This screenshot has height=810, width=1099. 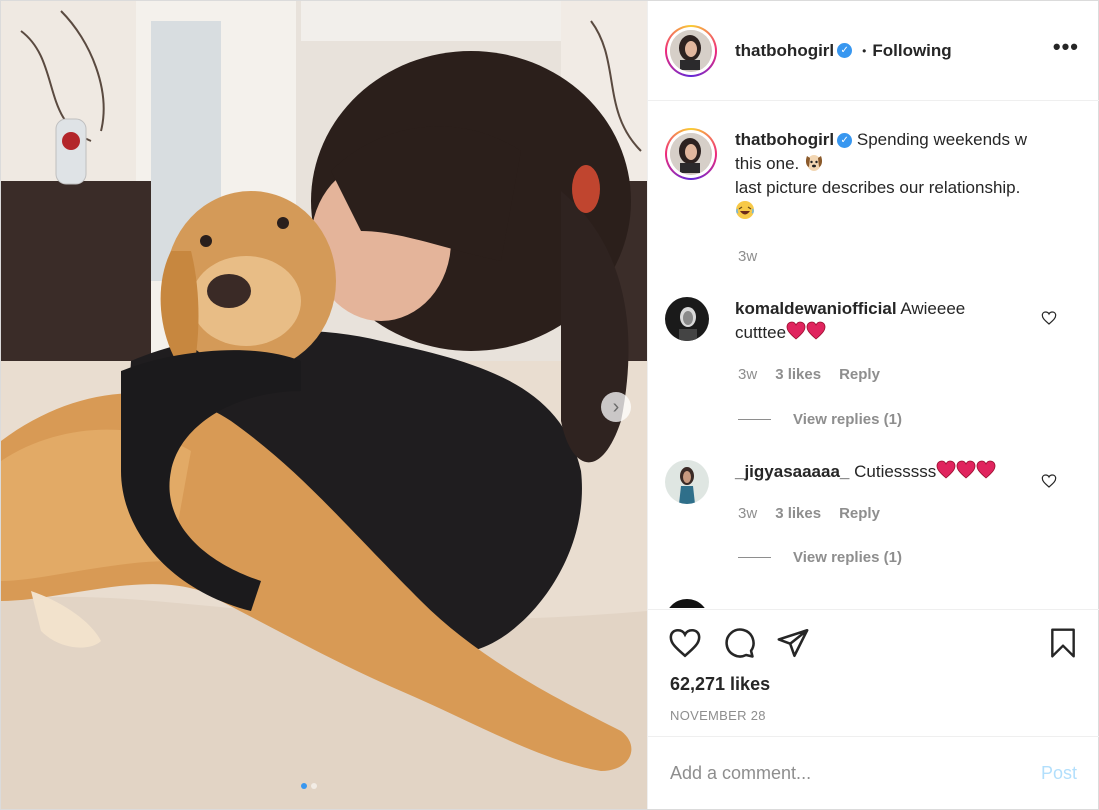 I want to click on header-author: thatbohogirl ✓ • Following, so click(x=843, y=51).